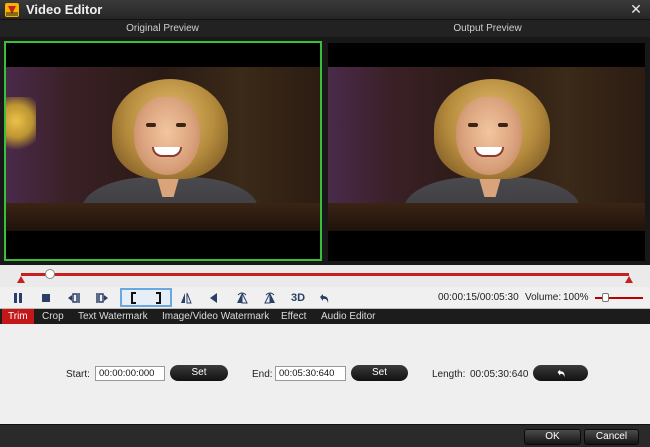 The width and height of the screenshot is (650, 447). I want to click on end-time-input, so click(310, 373).